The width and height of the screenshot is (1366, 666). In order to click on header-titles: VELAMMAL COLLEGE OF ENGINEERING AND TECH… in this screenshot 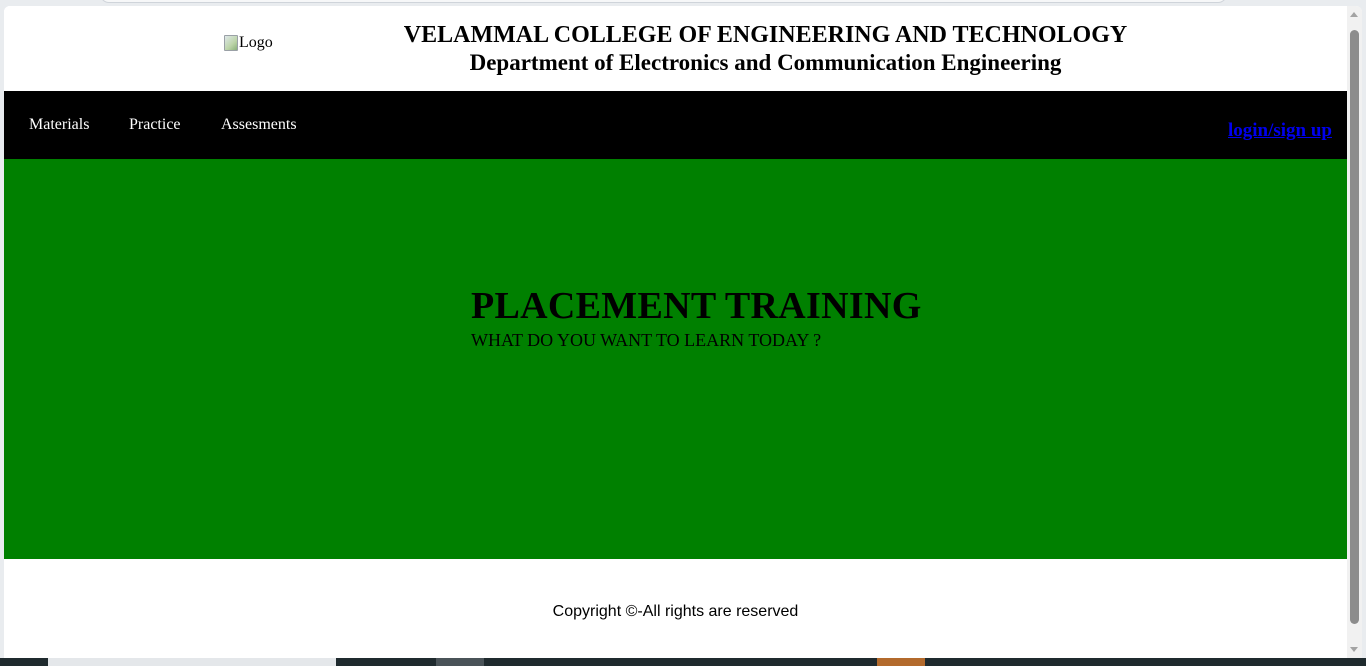, I will do `click(765, 48)`.